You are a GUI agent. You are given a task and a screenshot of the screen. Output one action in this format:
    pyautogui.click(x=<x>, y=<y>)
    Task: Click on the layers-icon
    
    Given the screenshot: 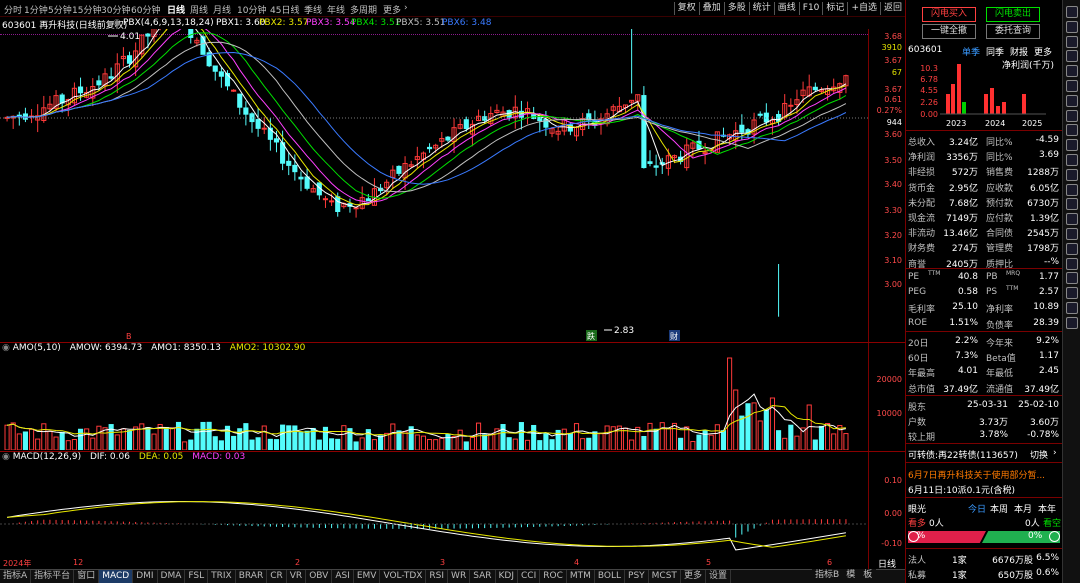 What is the action you would take?
    pyautogui.click(x=1072, y=204)
    